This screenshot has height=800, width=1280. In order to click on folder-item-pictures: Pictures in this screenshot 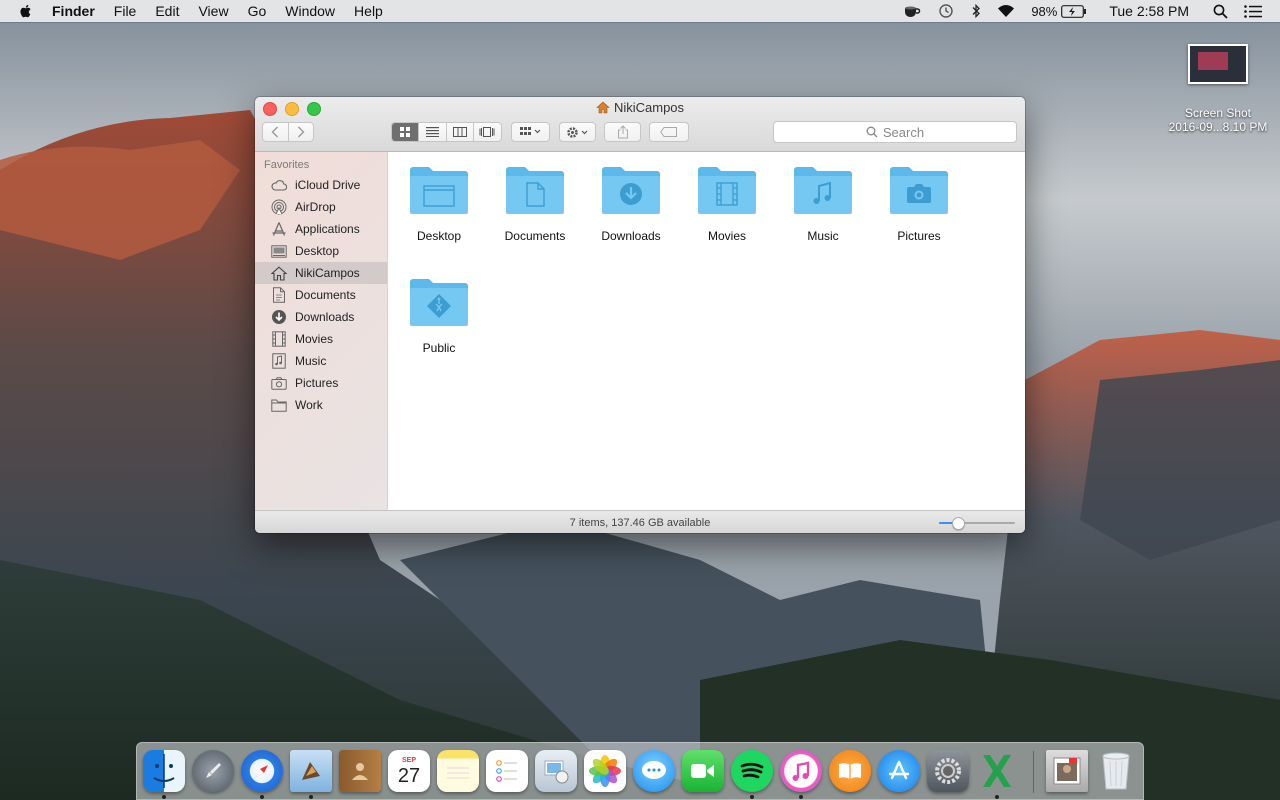, I will do `click(919, 203)`.